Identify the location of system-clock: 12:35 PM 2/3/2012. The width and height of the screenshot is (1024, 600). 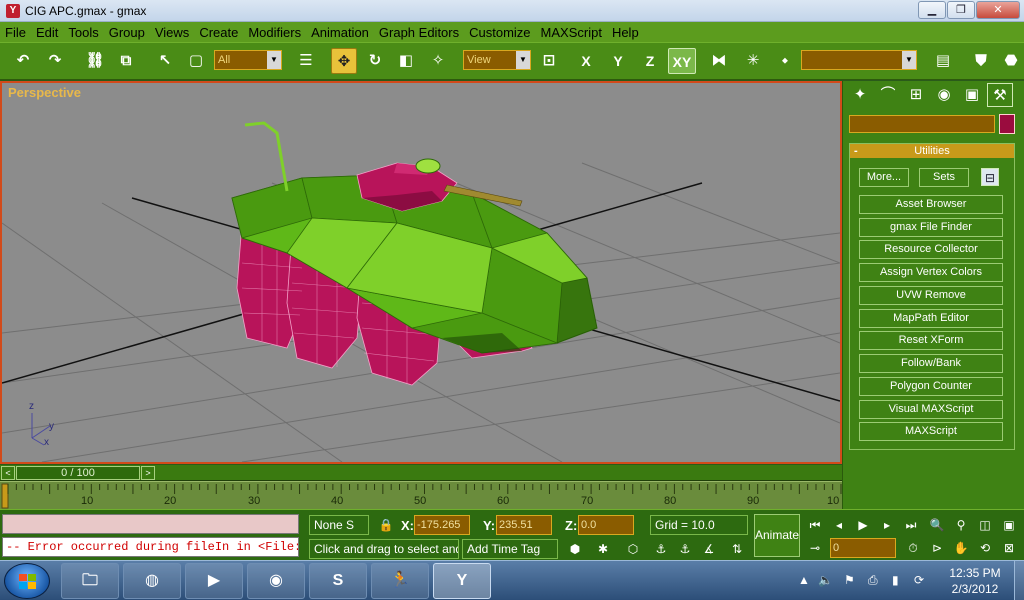
(975, 581).